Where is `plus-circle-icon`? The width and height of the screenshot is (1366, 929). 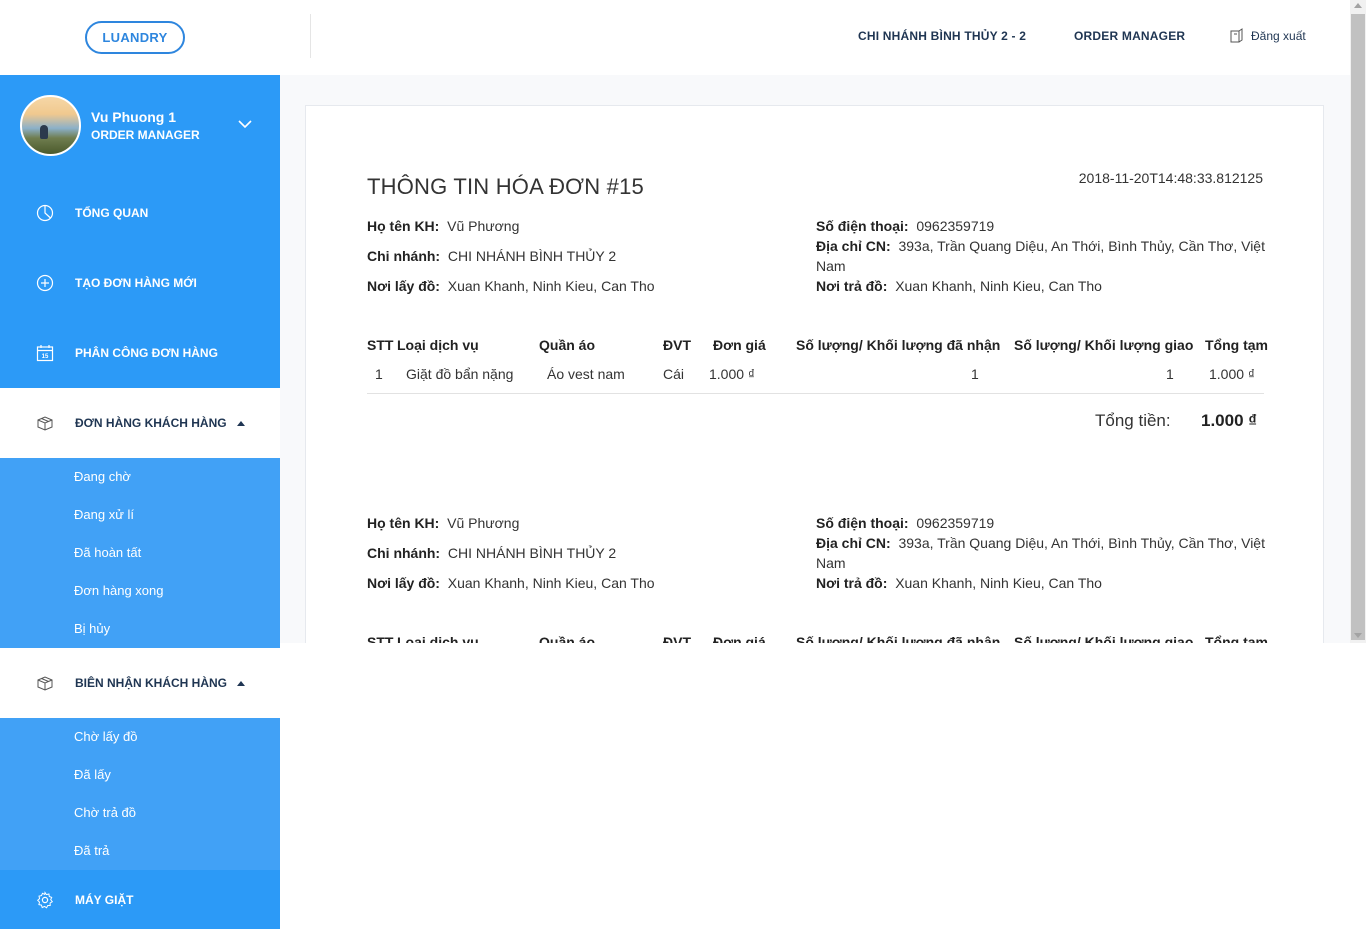
plus-circle-icon is located at coordinates (45, 283).